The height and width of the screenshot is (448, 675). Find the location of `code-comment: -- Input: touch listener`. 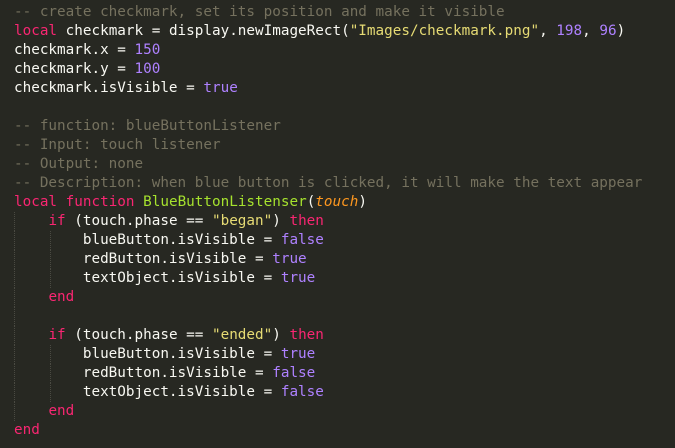

code-comment: -- Input: touch listener is located at coordinates (117, 145).